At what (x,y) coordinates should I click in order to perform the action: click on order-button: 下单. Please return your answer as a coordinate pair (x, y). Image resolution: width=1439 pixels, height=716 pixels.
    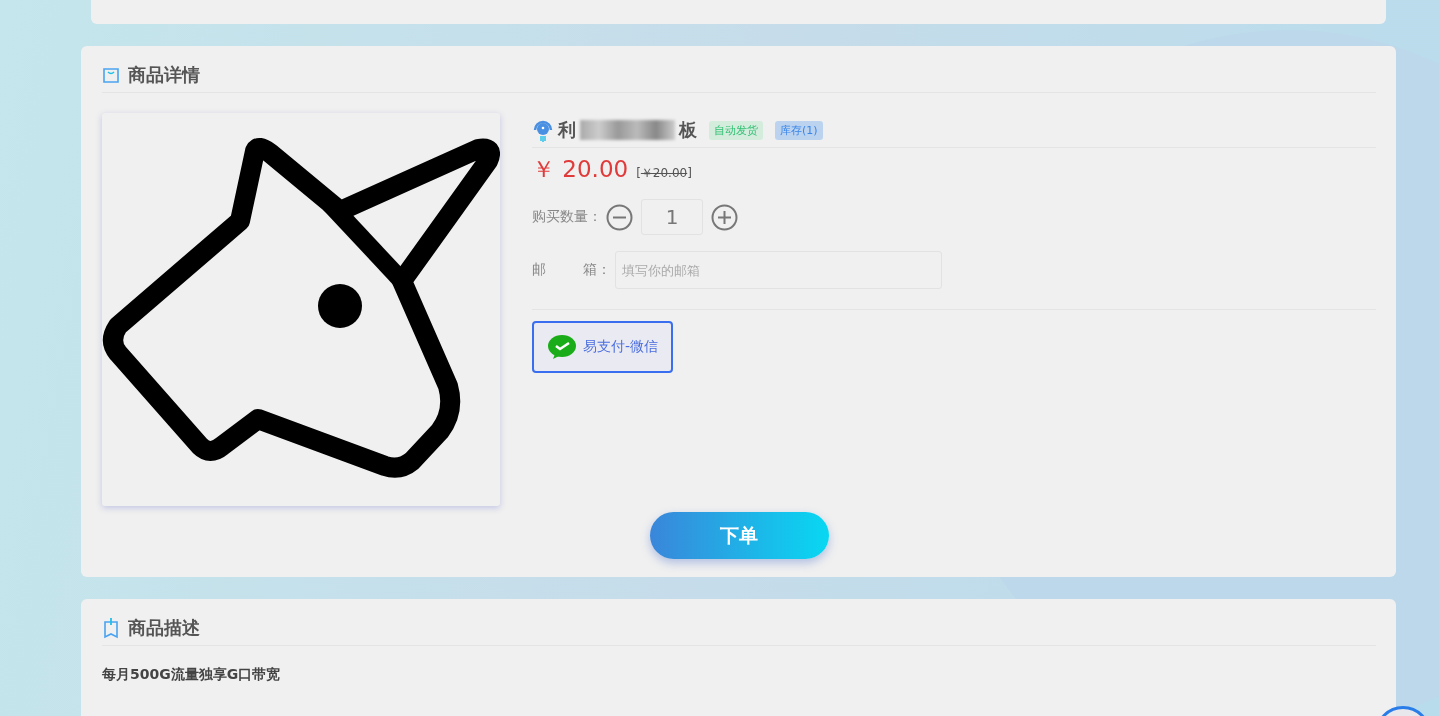
    Looking at the image, I should click on (739, 535).